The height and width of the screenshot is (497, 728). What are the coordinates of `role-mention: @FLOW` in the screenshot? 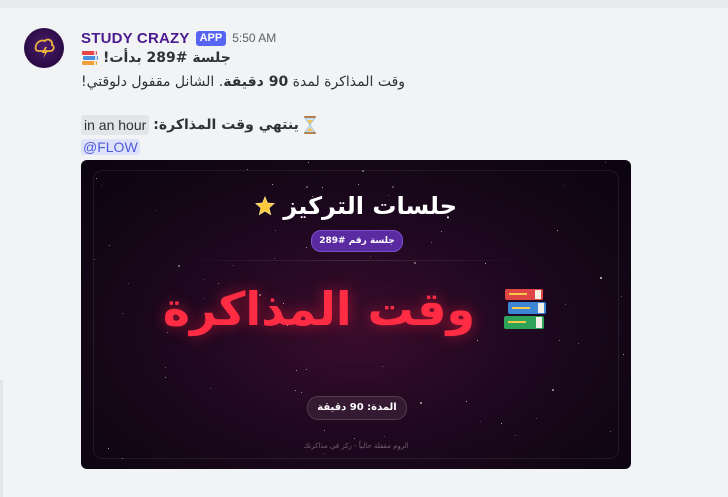 It's located at (110, 147).